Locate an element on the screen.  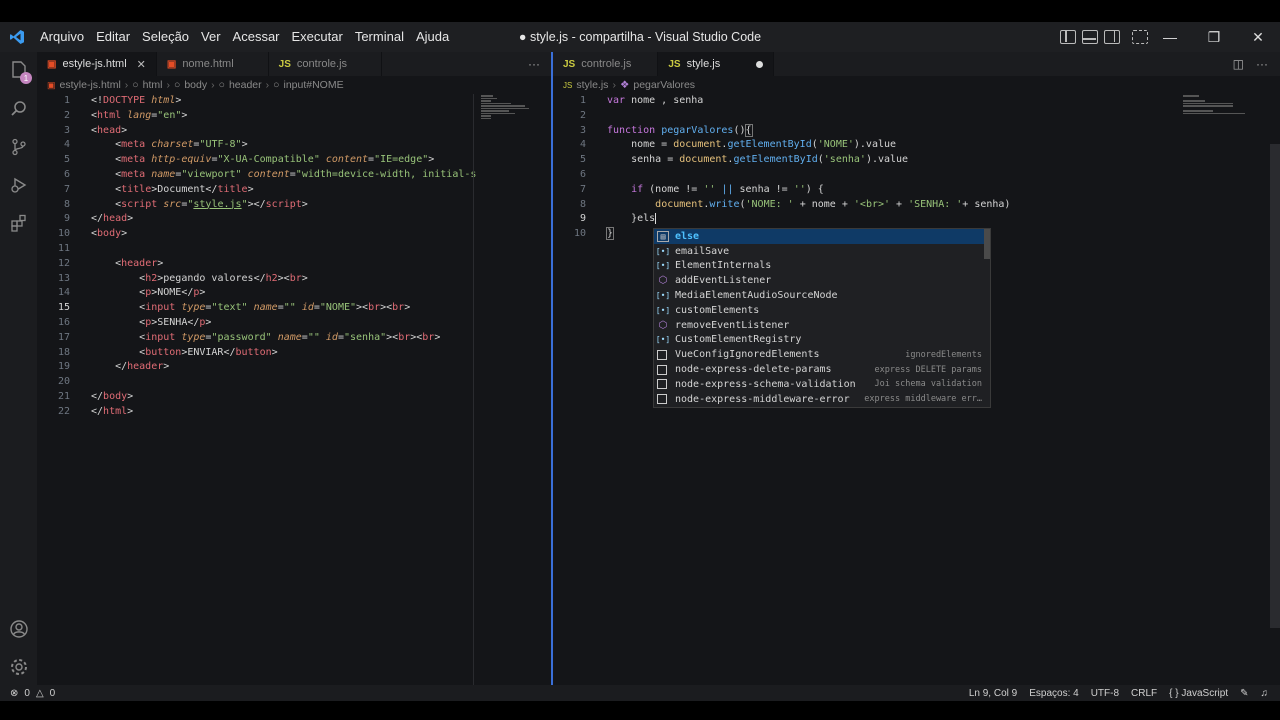
explorer-icon: 1 is located at coordinates (18, 71).